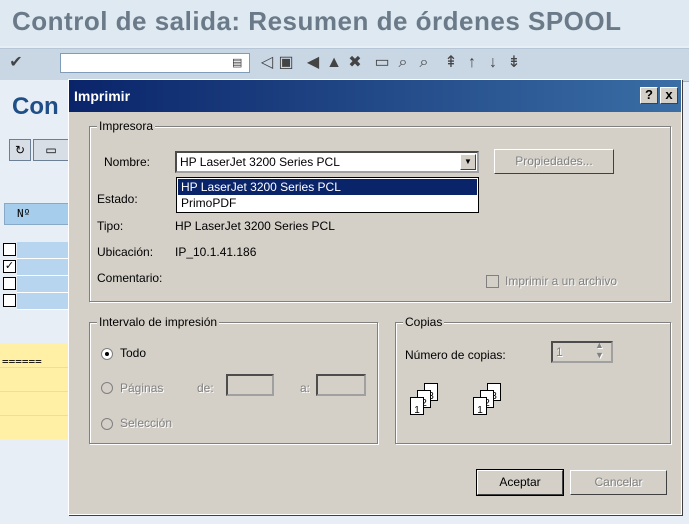  I want to click on spinner-down-icon: ▼, so click(599, 355).